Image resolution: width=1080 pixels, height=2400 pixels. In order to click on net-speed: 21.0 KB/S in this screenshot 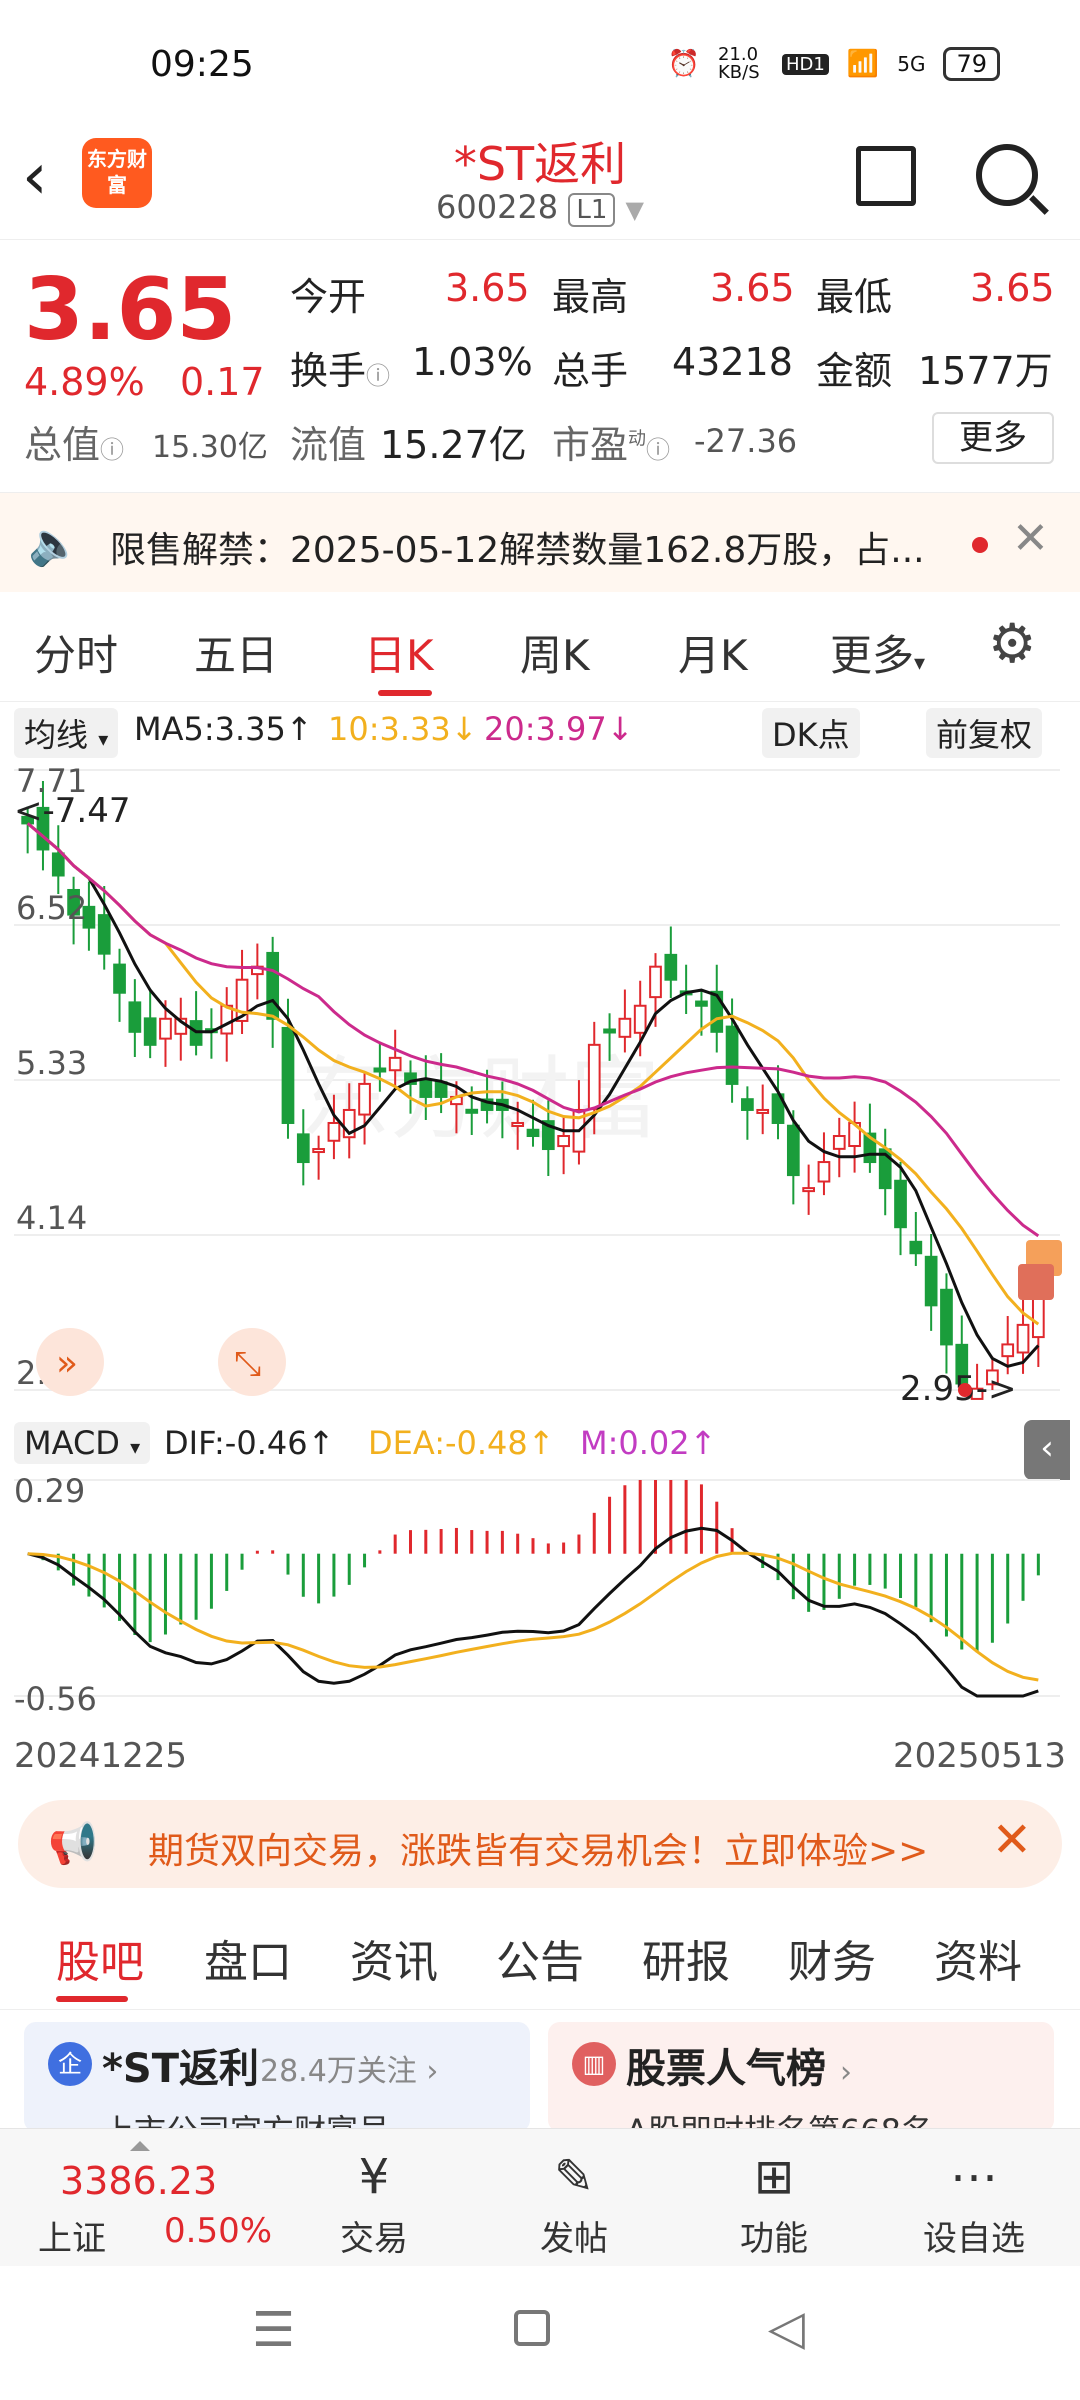, I will do `click(738, 63)`.